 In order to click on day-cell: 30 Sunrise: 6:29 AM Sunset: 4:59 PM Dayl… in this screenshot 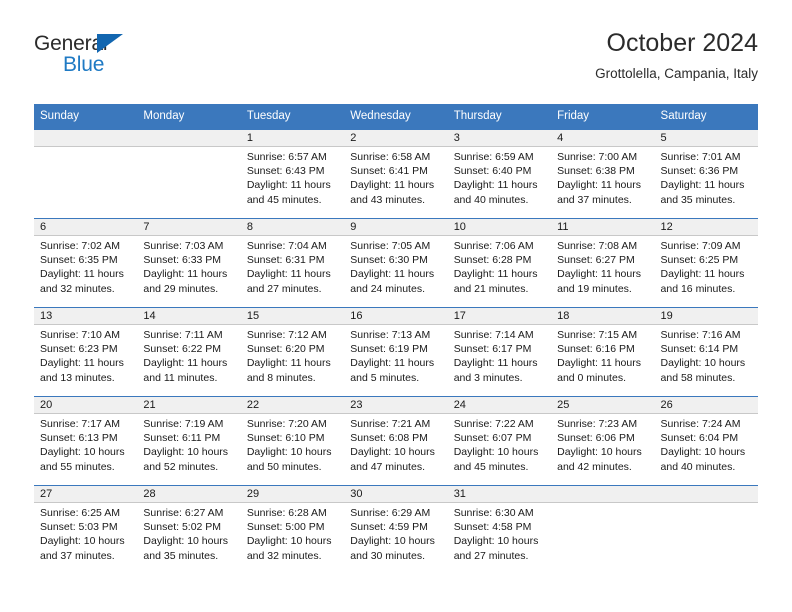, I will do `click(396, 530)`.